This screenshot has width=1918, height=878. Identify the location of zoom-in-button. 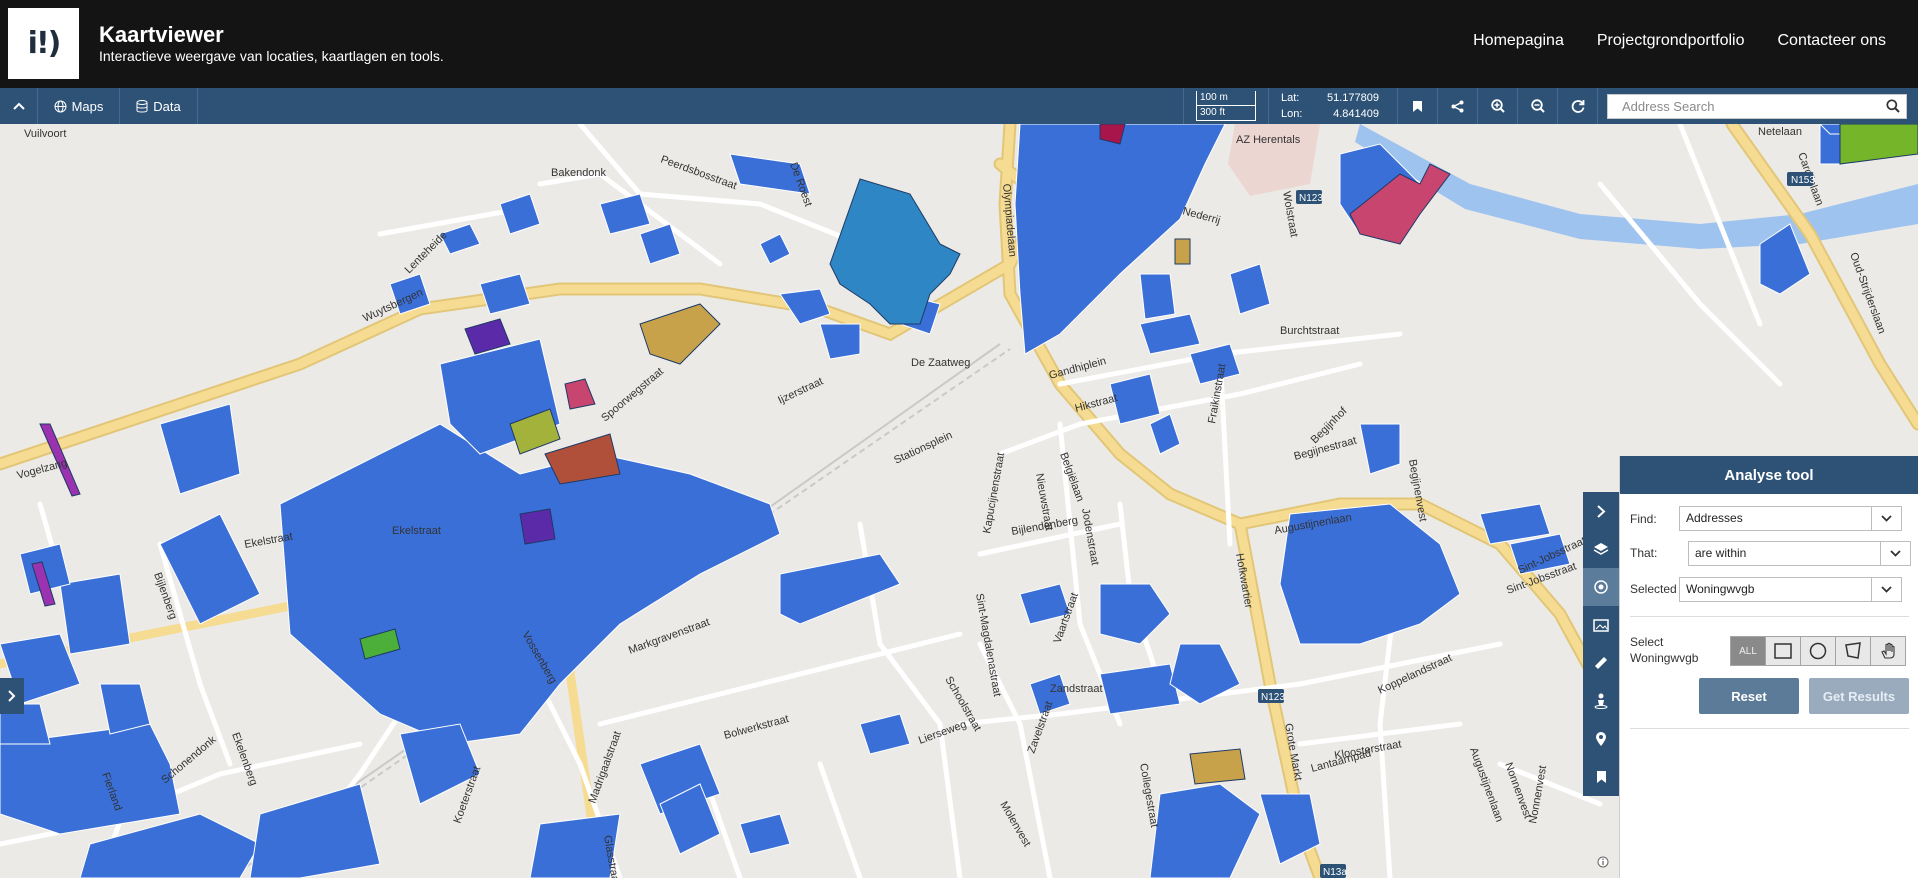
(1497, 106).